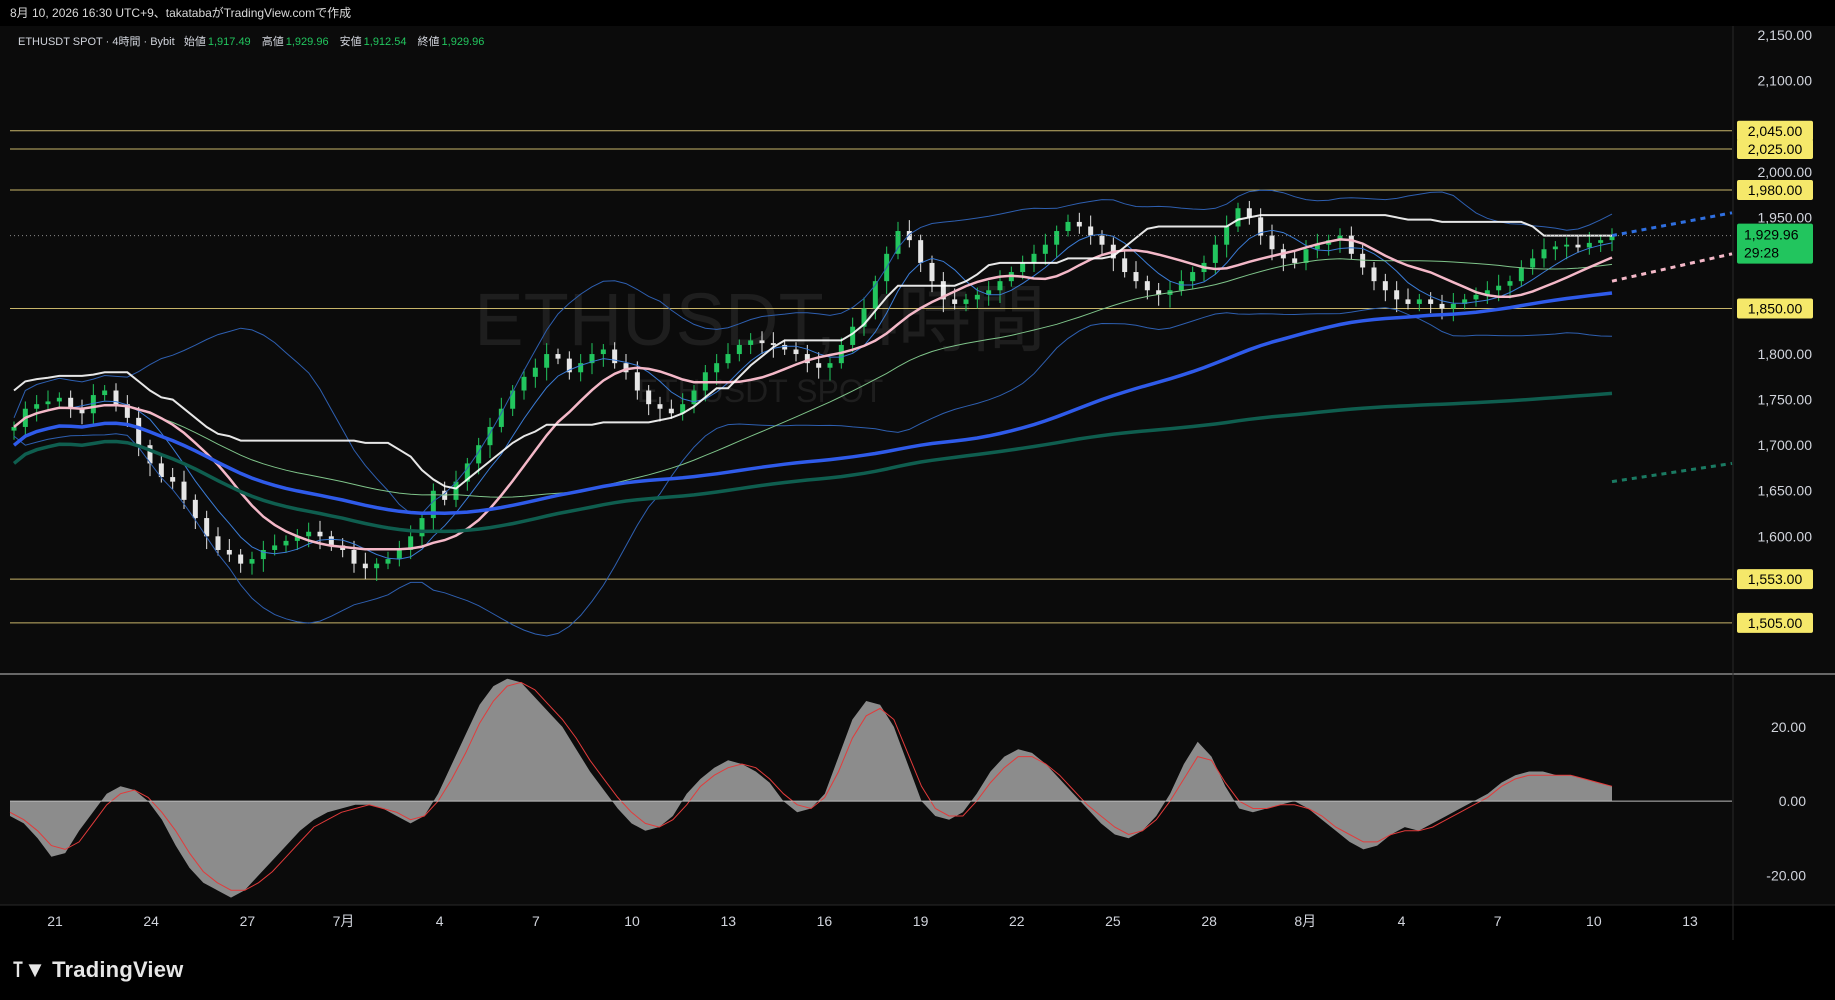 Image resolution: width=1835 pixels, height=1000 pixels. What do you see at coordinates (1785, 491) in the screenshot?
I see `price-axis-label: 1,650.00` at bounding box center [1785, 491].